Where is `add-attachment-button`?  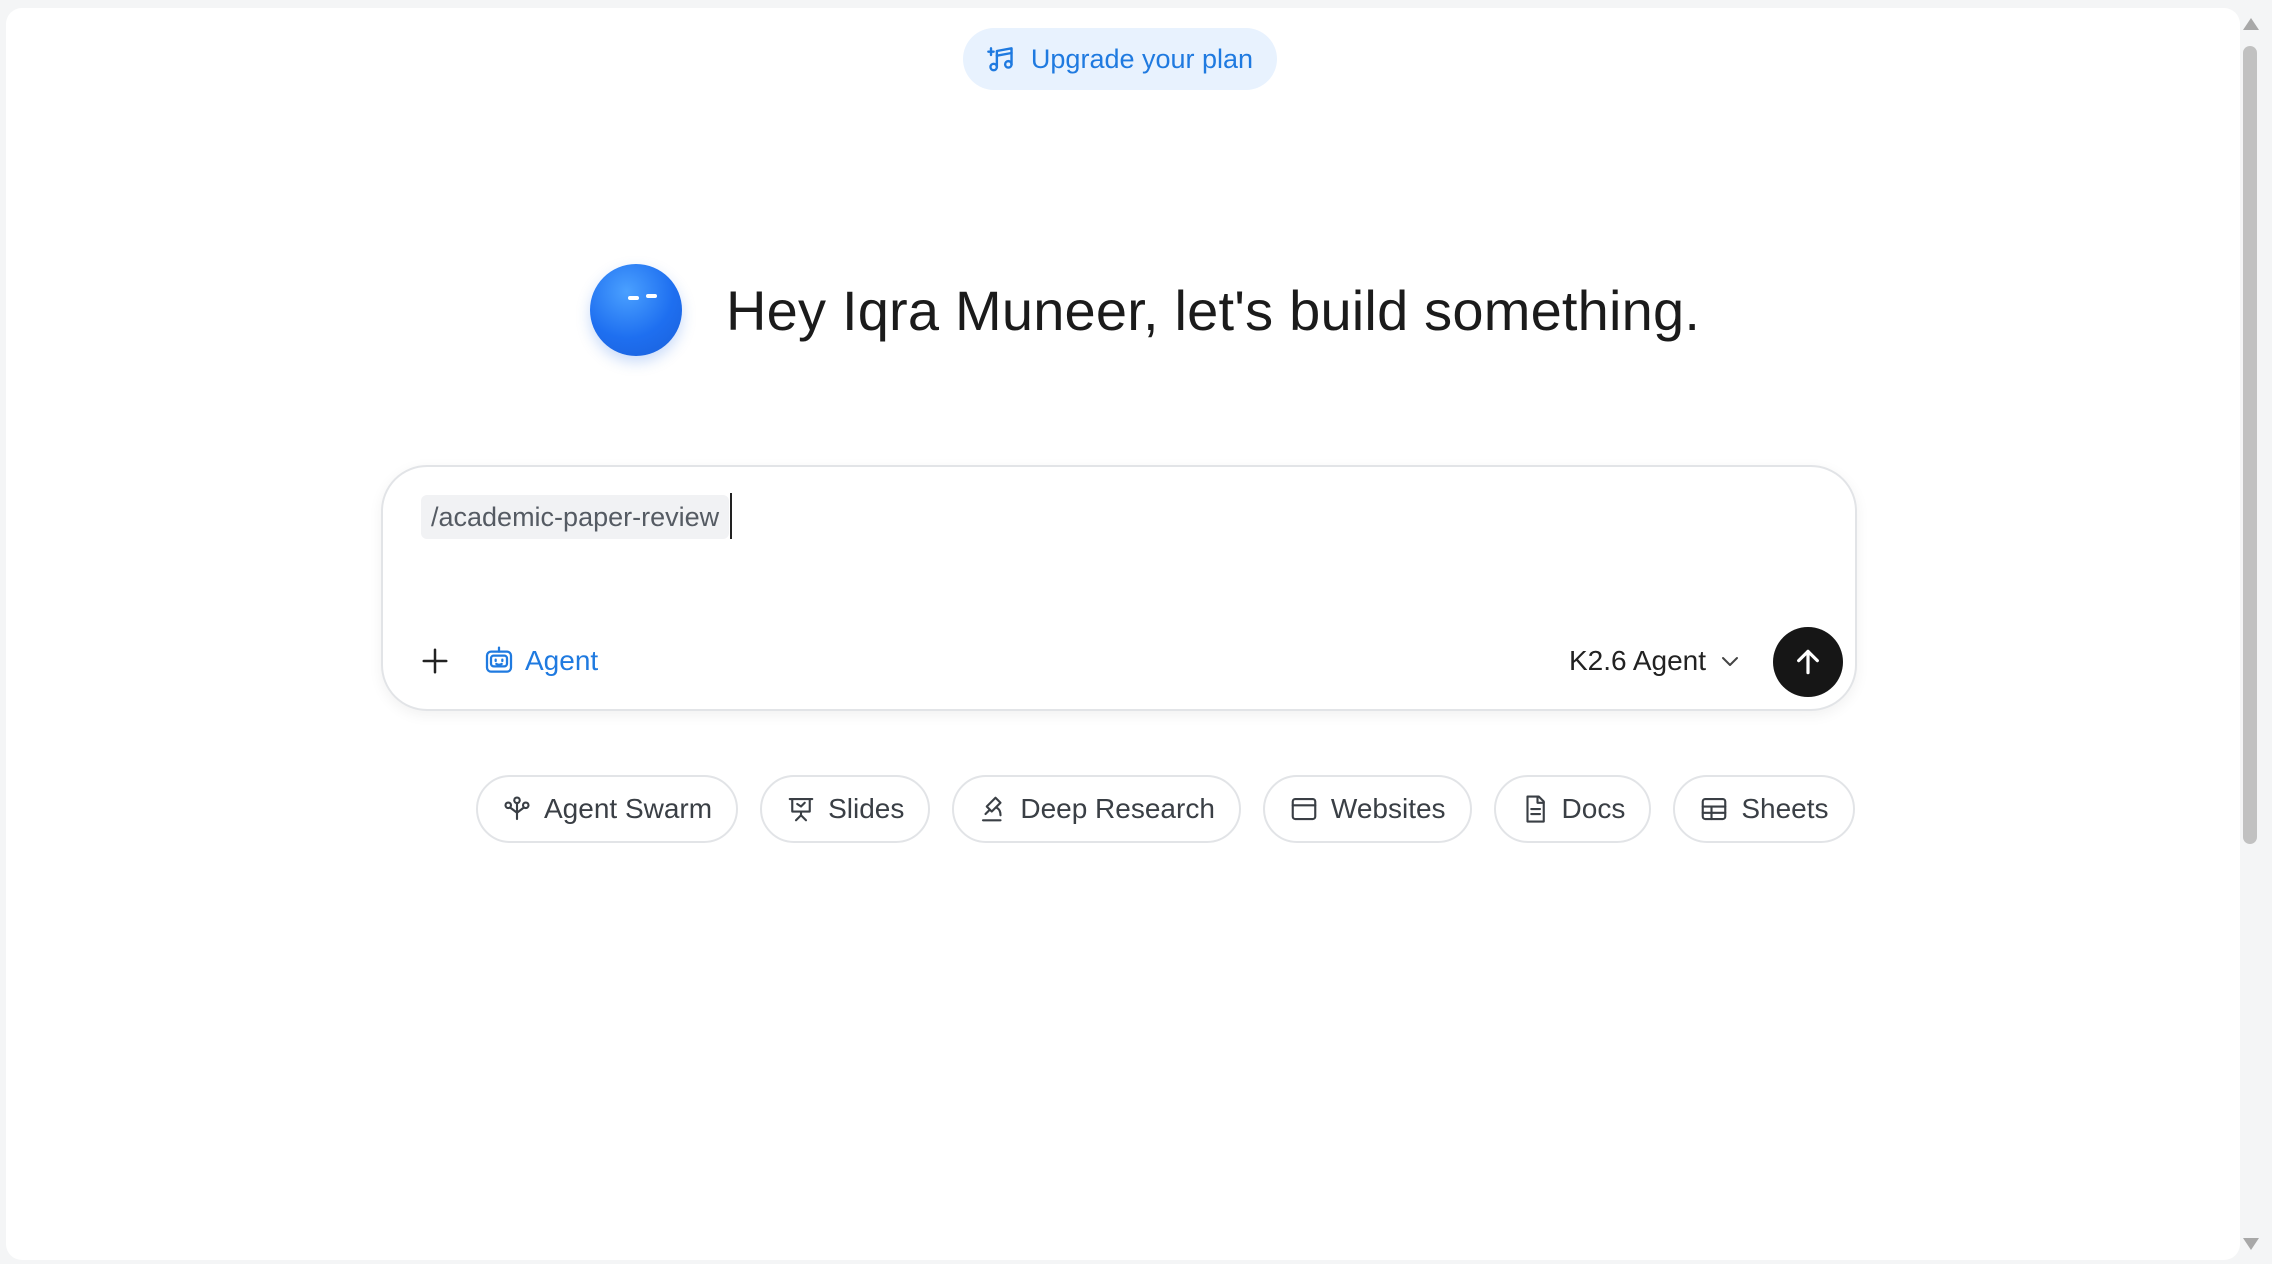
add-attachment-button is located at coordinates (435, 661).